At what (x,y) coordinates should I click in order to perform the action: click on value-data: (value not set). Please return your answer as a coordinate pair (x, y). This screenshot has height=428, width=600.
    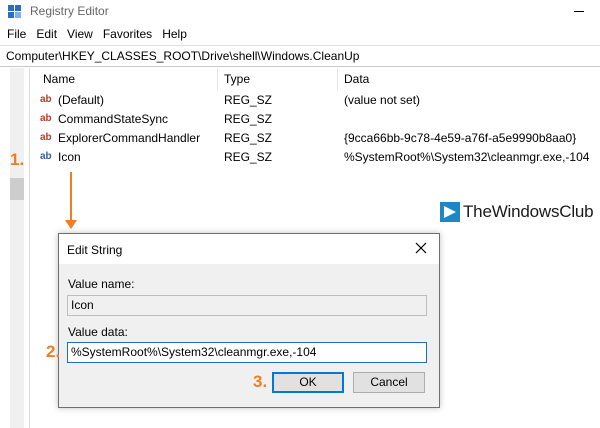
    Looking at the image, I should click on (382, 100).